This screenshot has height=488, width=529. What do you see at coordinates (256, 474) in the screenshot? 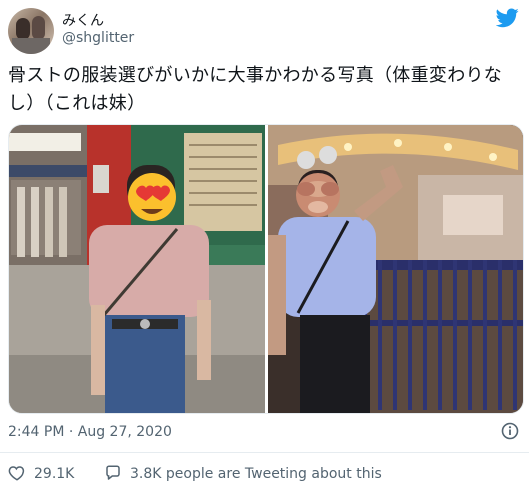
I see `reply-text: 3.8K people are Tweeting about this` at bounding box center [256, 474].